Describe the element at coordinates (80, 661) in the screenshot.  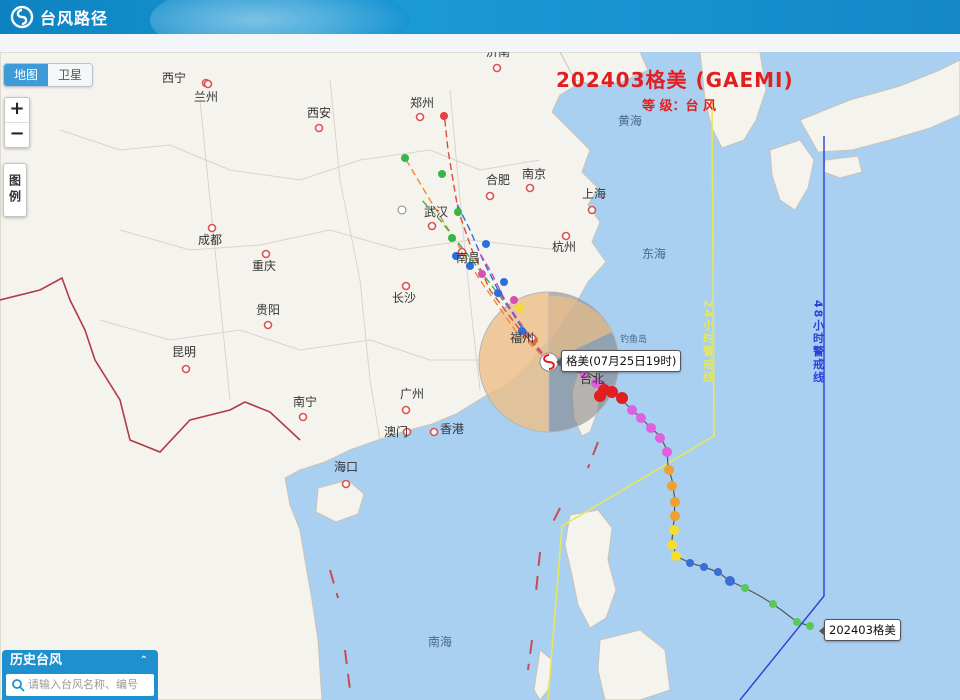
I see `history-panel-header: 历史台风 ⌃` at that location.